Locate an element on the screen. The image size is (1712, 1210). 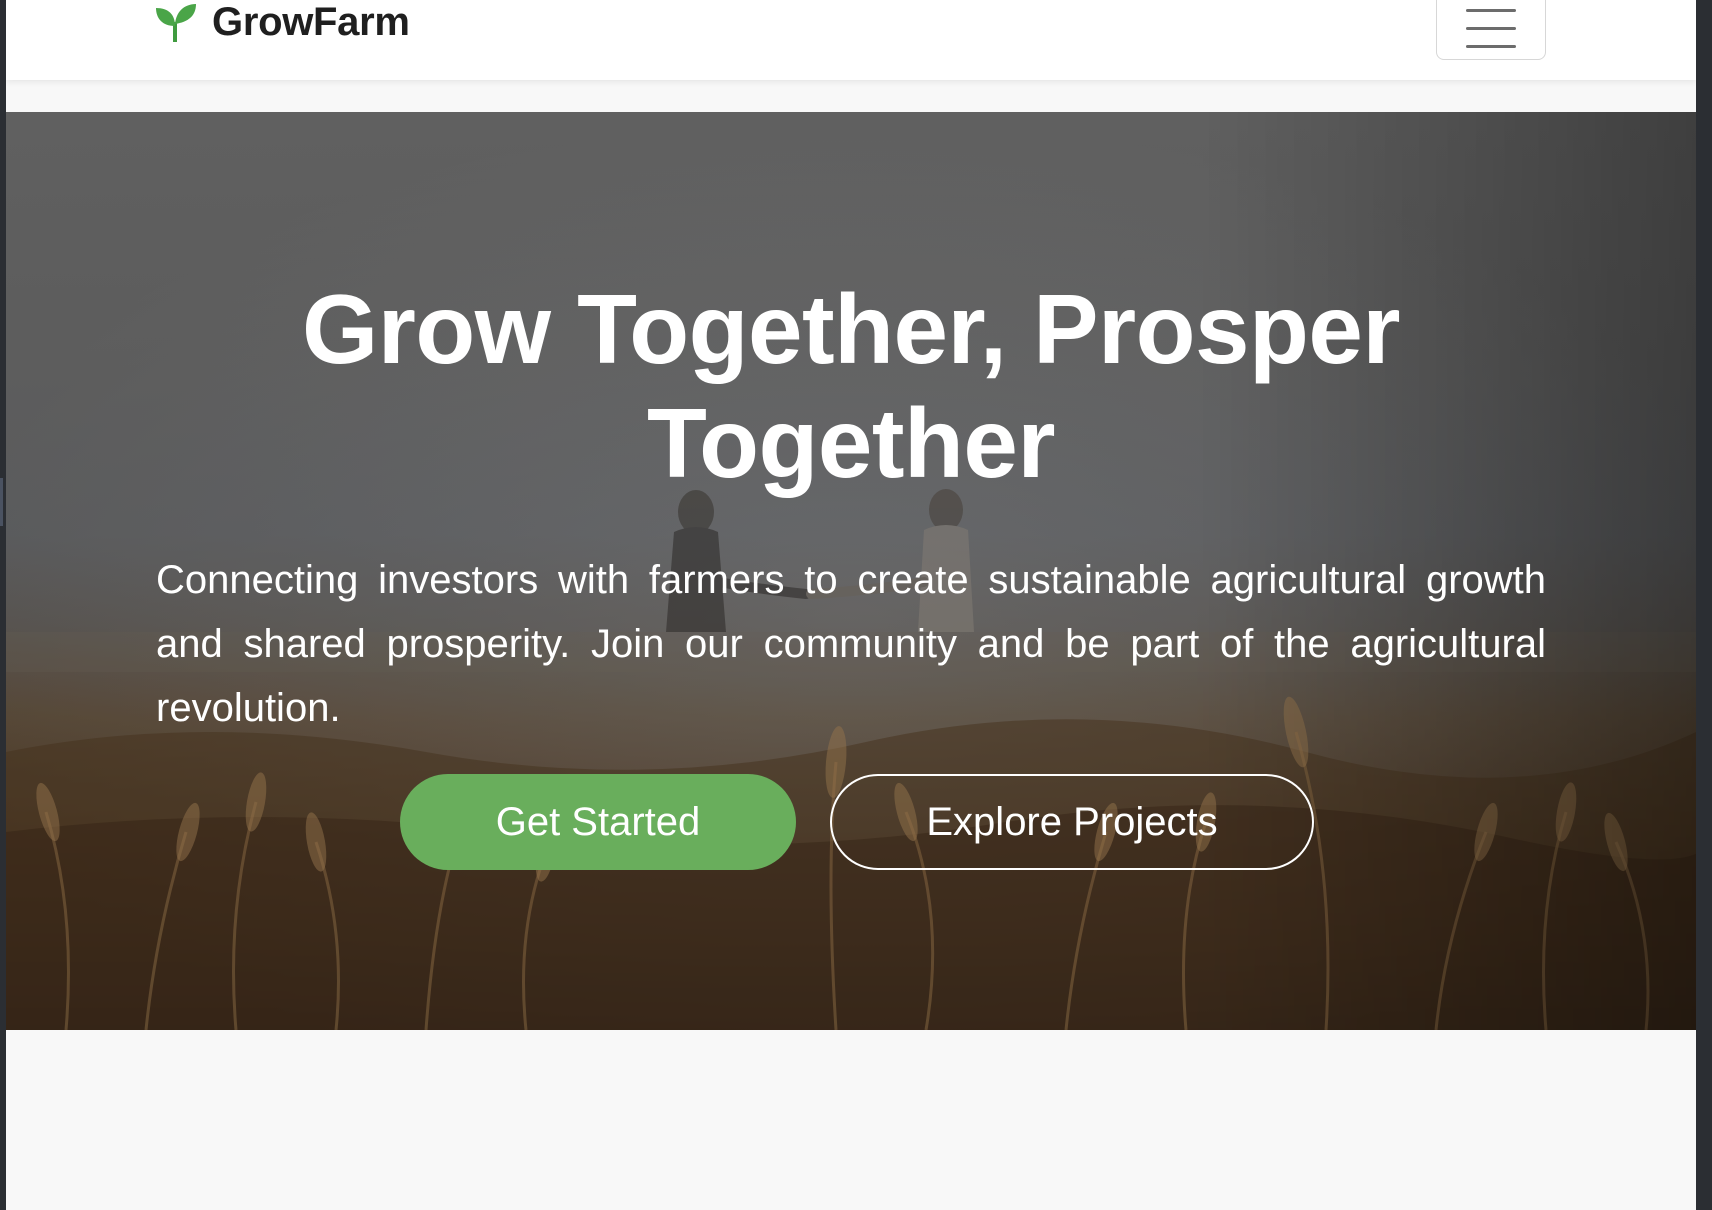
navbar: GrowFarm is located at coordinates (851, 40).